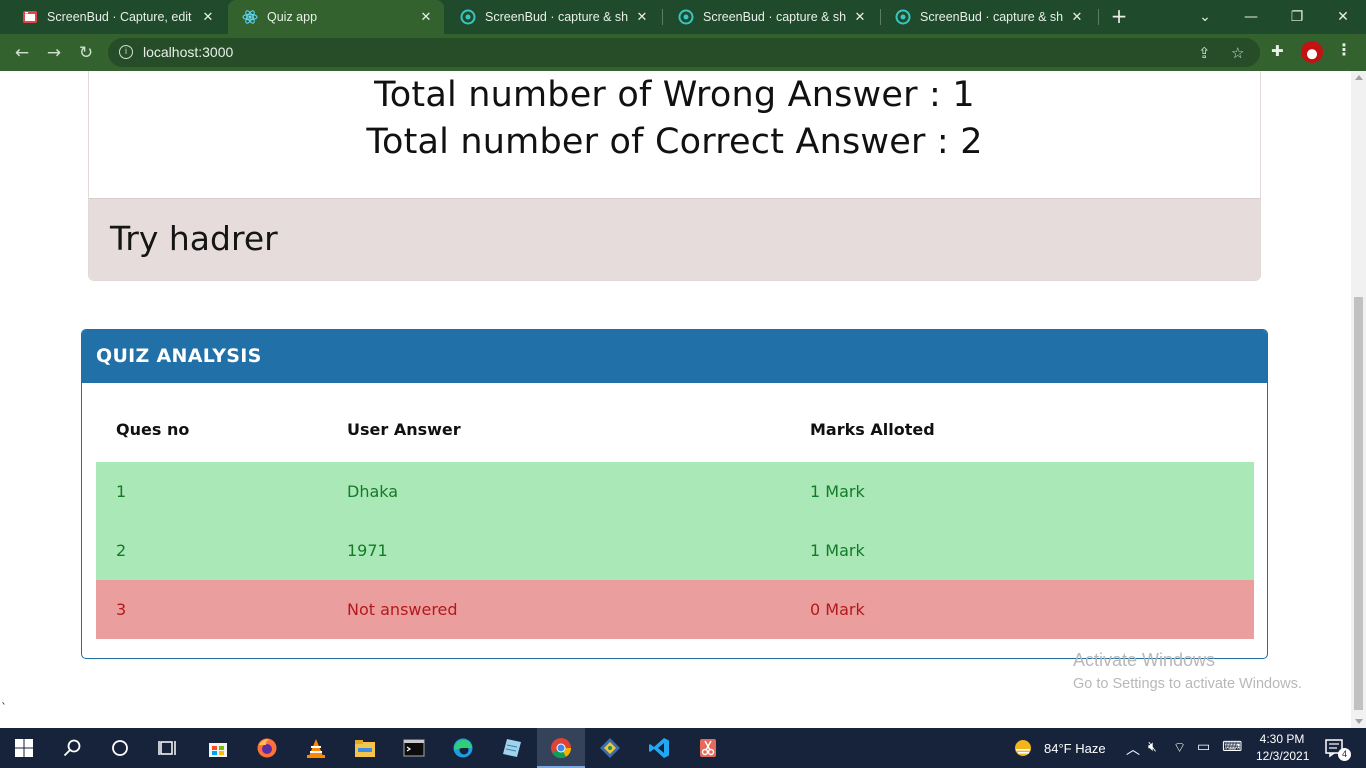 This screenshot has width=1366, height=768. Describe the element at coordinates (988, 17) in the screenshot. I see `tab-screenbud-4: ScreenBud · capture & share ✕` at that location.